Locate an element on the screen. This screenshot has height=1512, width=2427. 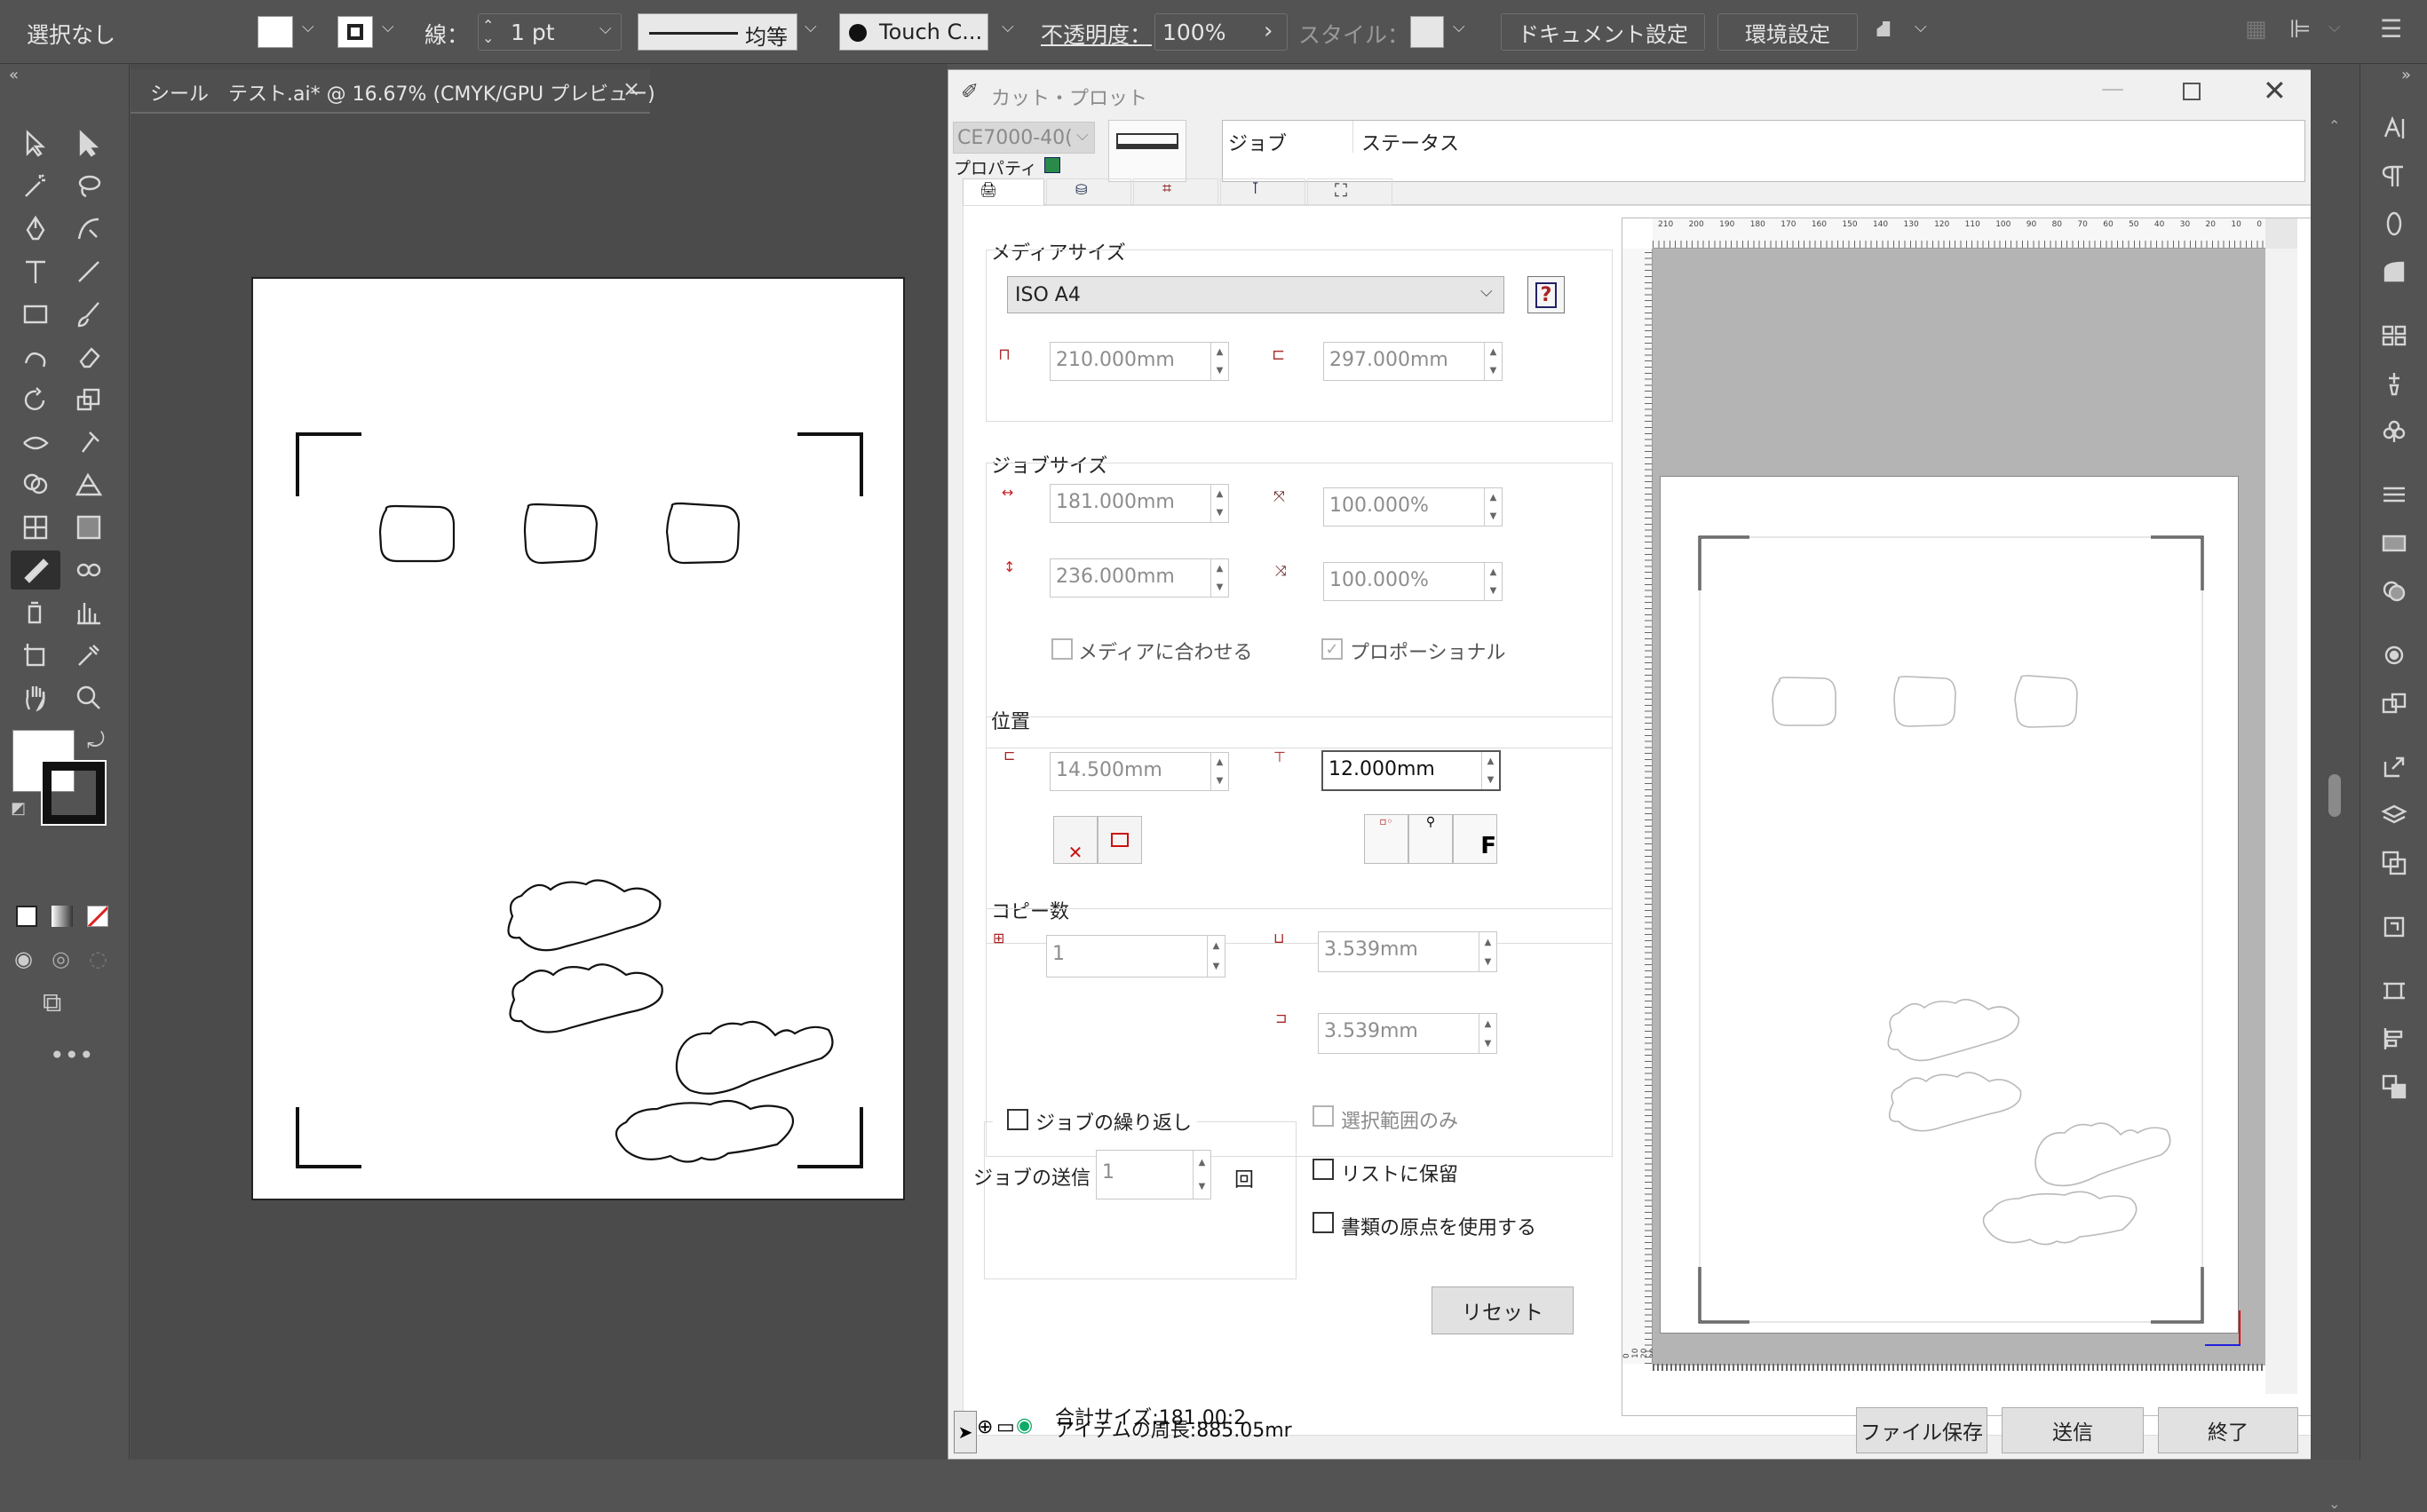
magic-wand-icon is located at coordinates (35, 186).